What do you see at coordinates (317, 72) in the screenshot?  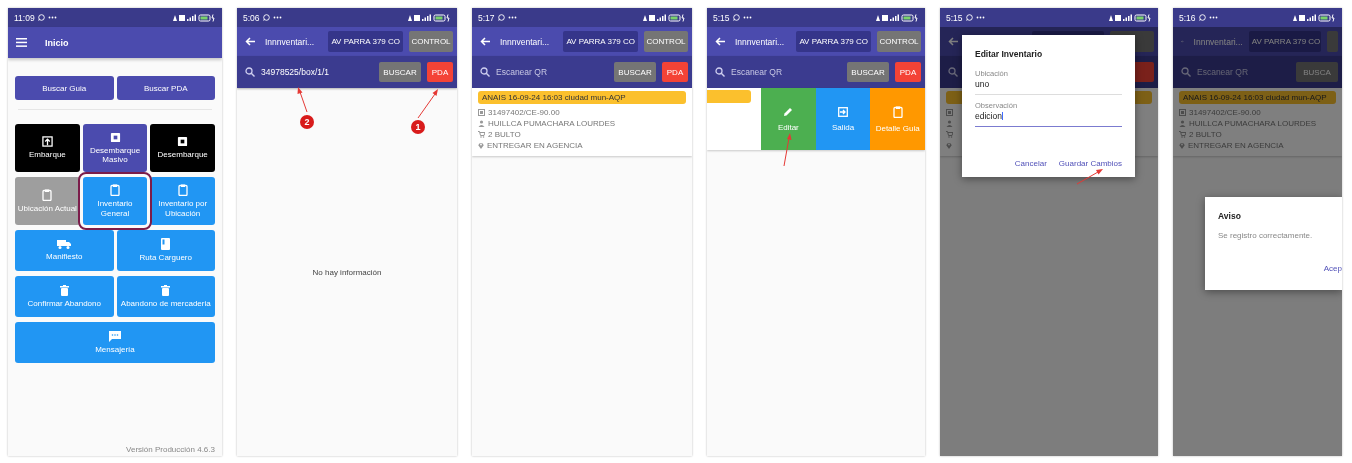 I see `search-field: 34978525/box/1/1` at bounding box center [317, 72].